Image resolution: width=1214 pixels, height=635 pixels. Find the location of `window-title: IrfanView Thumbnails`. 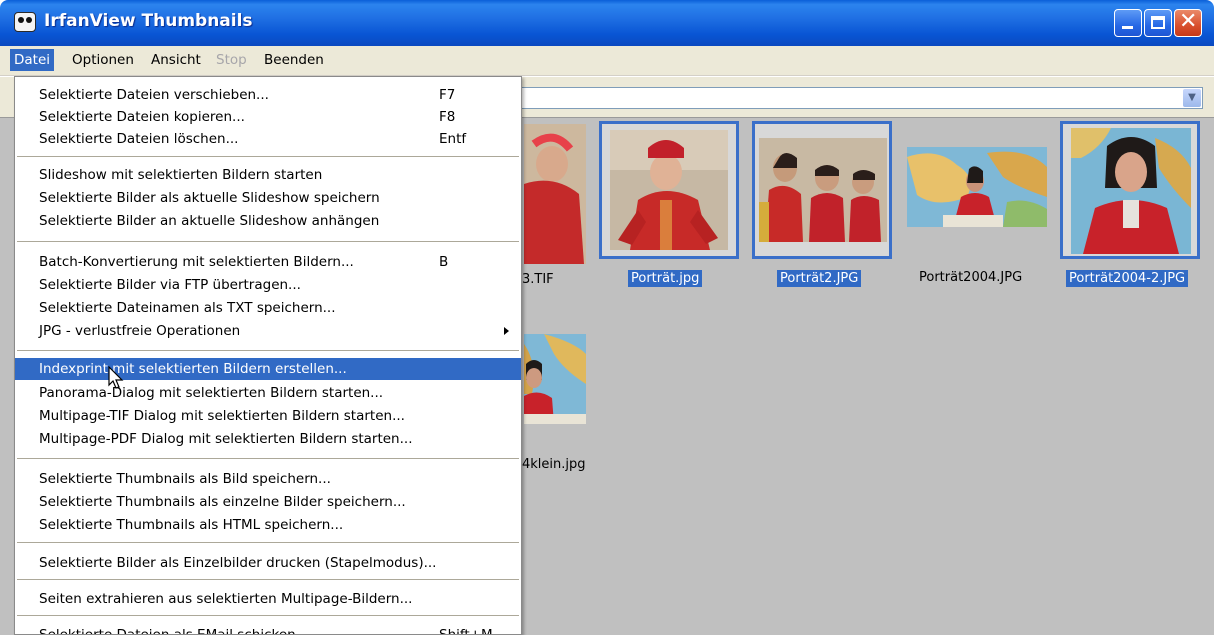

window-title: IrfanView Thumbnails is located at coordinates (148, 21).